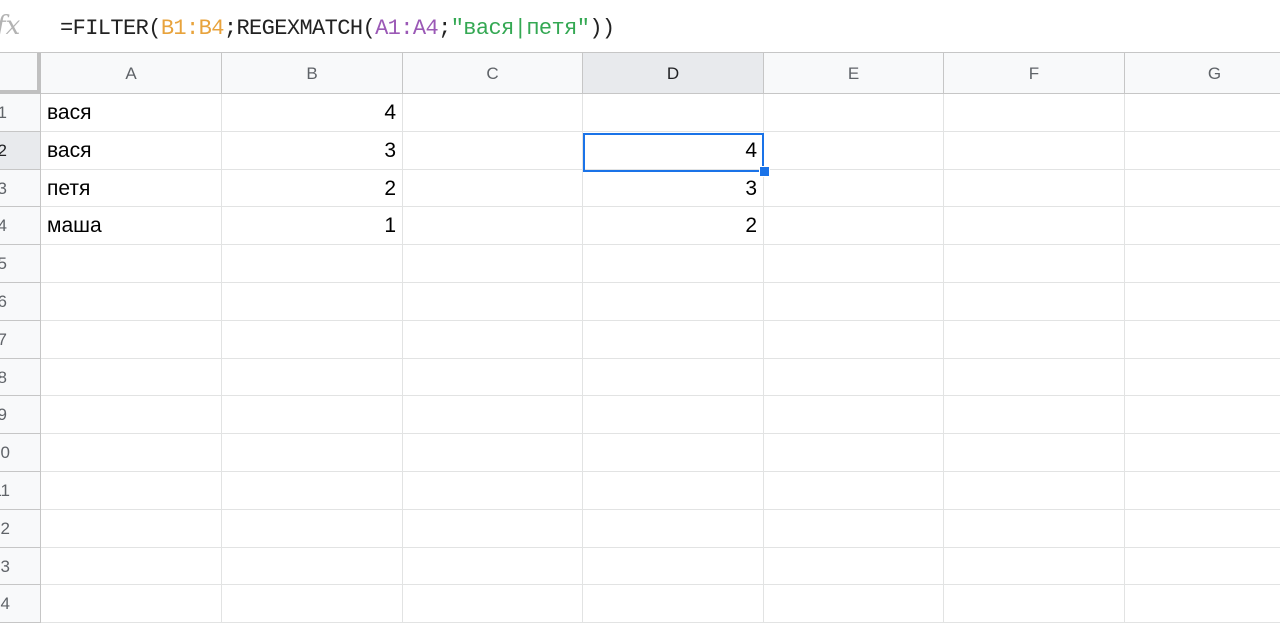 This screenshot has width=1280, height=633. I want to click on cell-g1, so click(1202, 113).